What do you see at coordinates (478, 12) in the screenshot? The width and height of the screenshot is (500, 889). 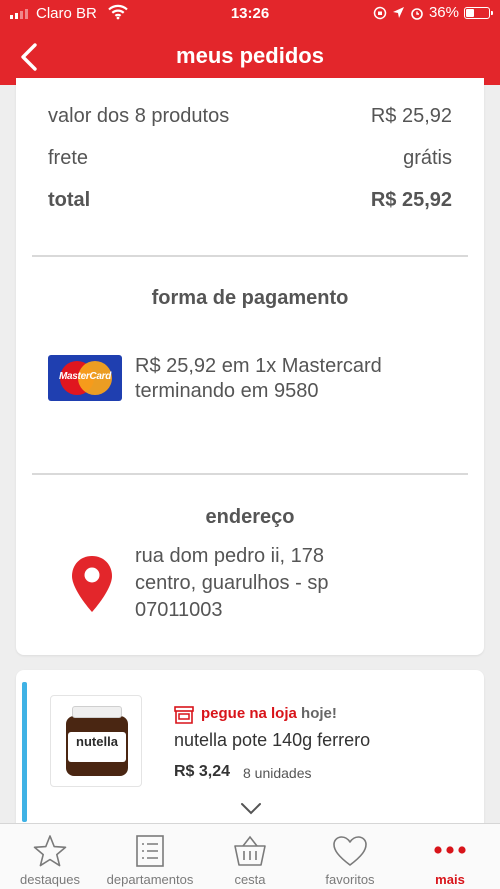 I see `battery-icon` at bounding box center [478, 12].